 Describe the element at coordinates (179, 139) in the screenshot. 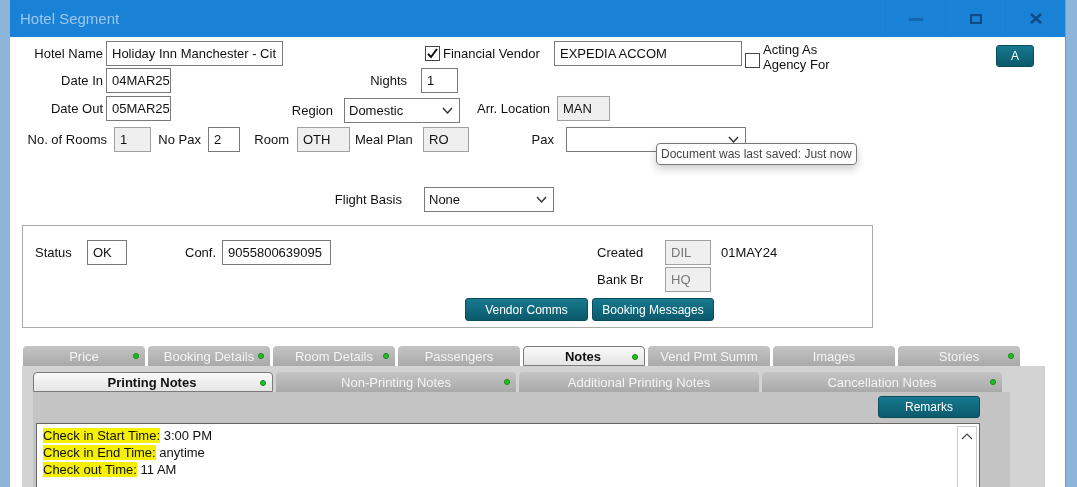

I see `field-label: No Pax` at that location.